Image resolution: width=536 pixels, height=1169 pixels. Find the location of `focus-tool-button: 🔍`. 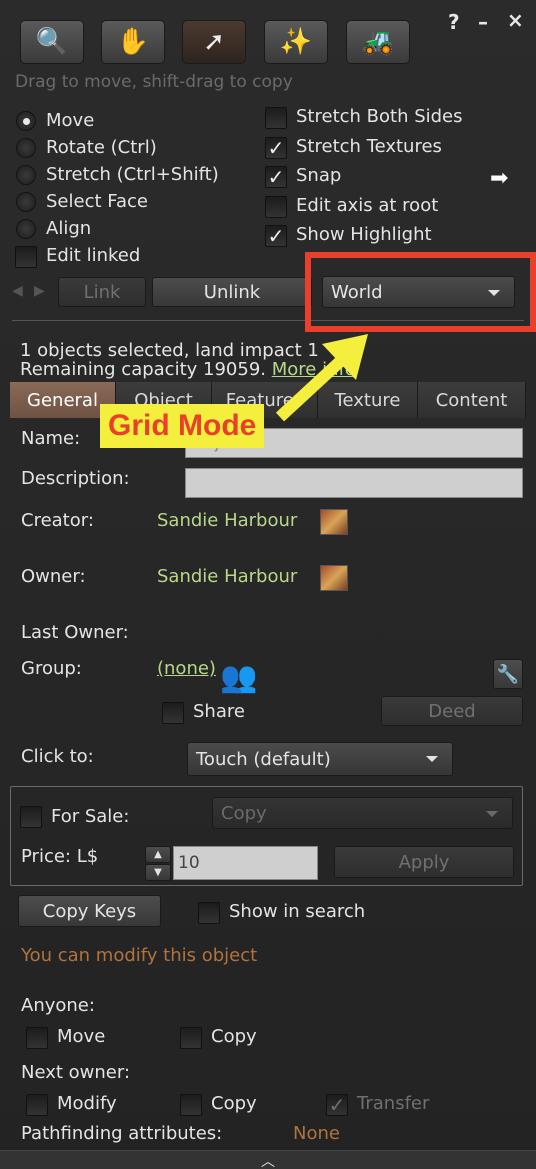

focus-tool-button: 🔍 is located at coordinates (52, 42).